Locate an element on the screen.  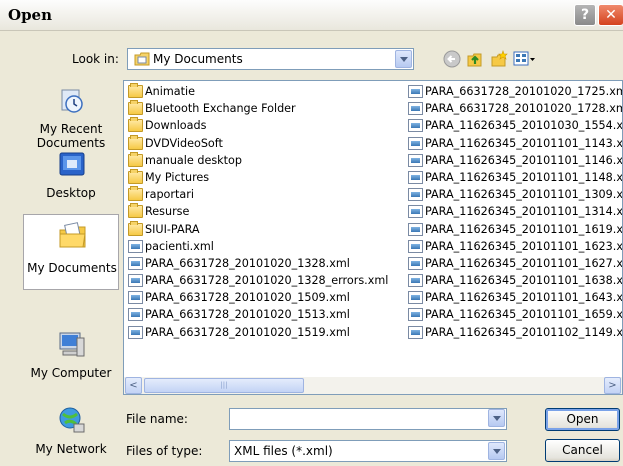
file-name-dropdown-arrow is located at coordinates (496, 418).